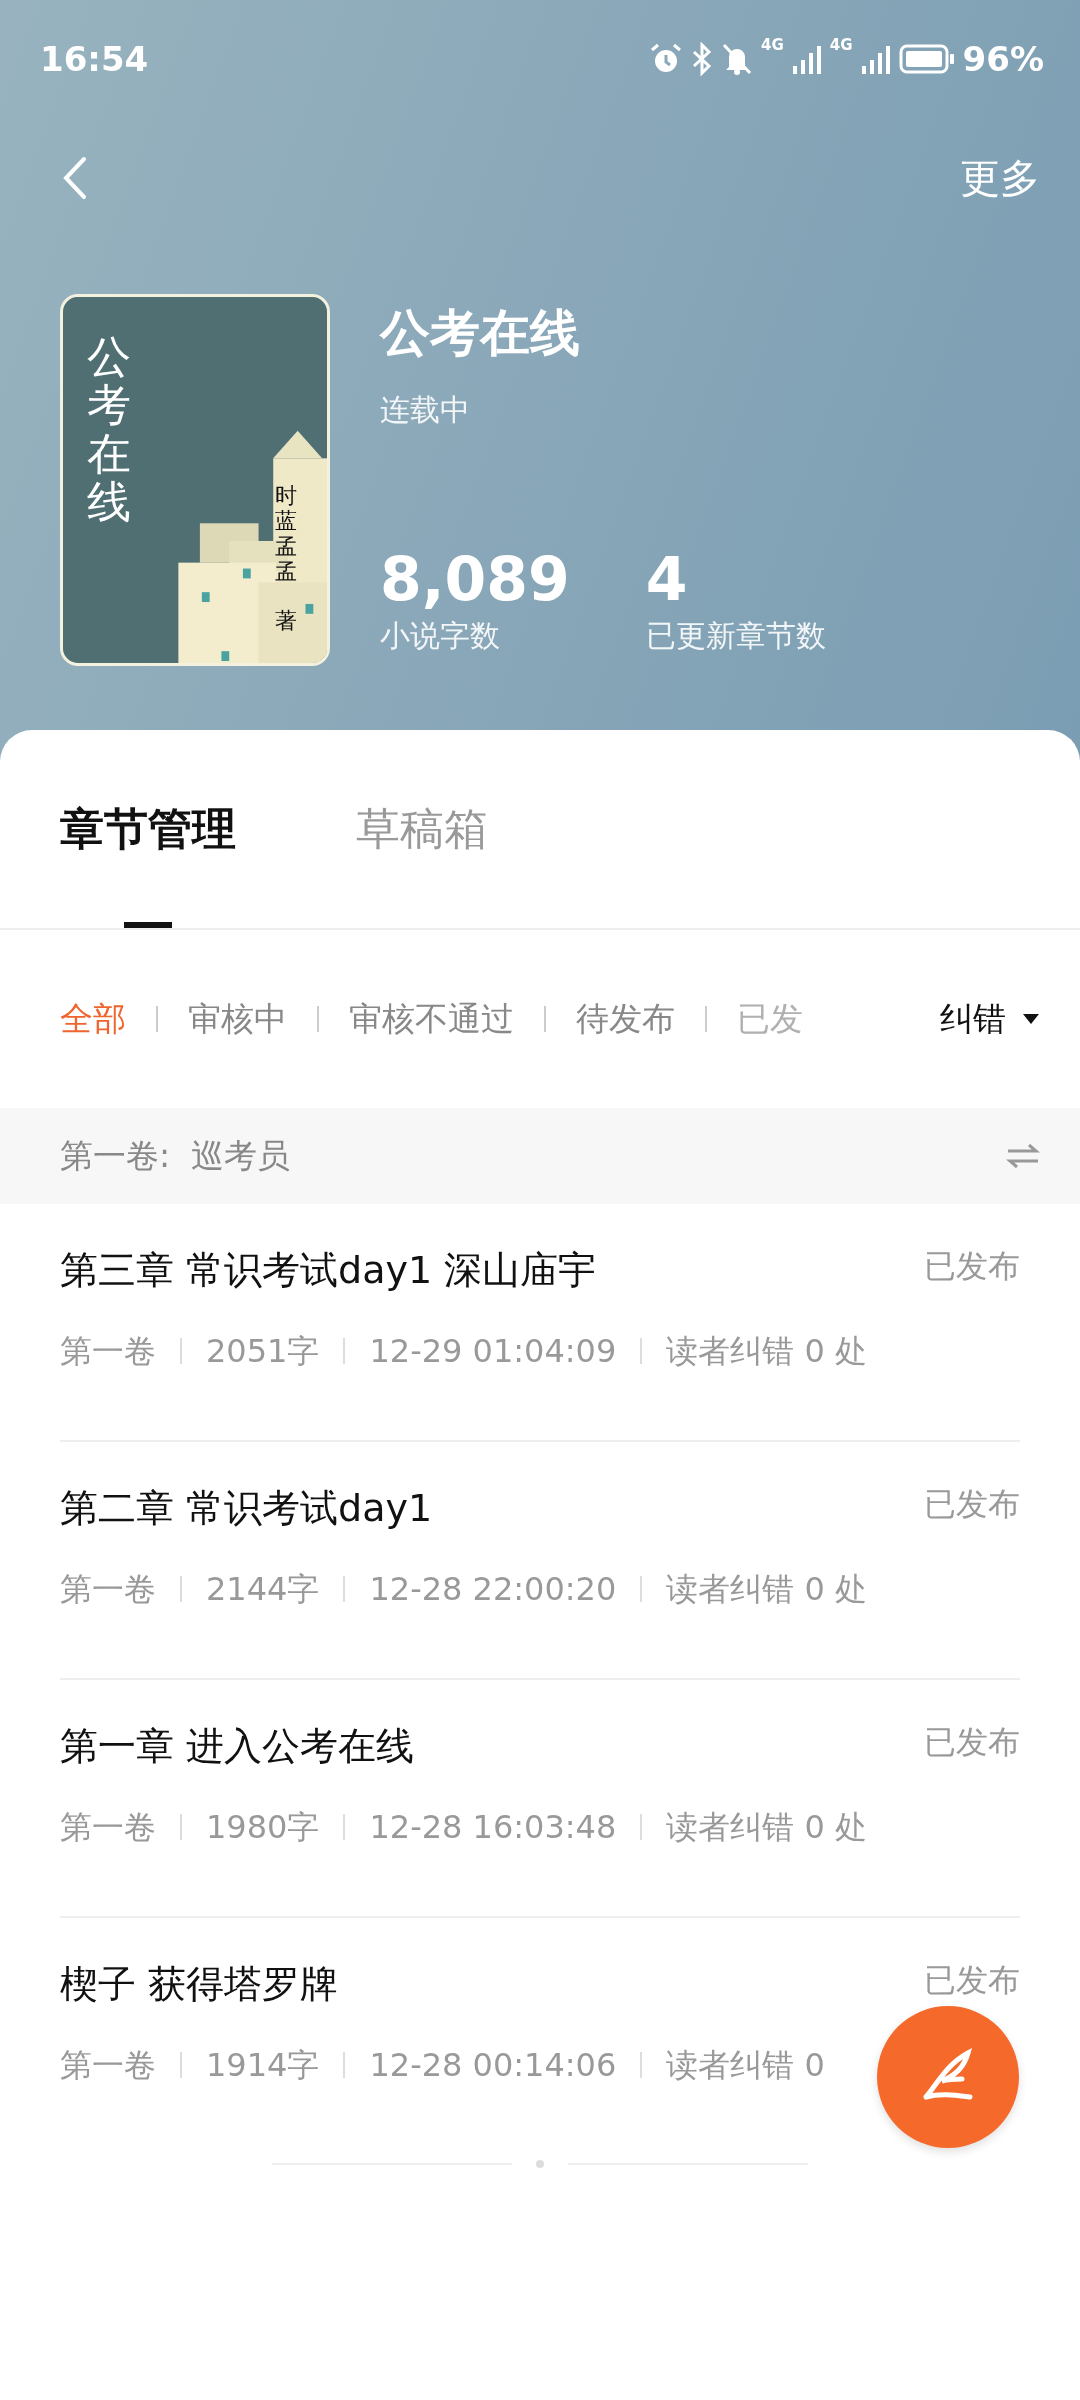  What do you see at coordinates (1031, 1019) in the screenshot?
I see `caret-icon` at bounding box center [1031, 1019].